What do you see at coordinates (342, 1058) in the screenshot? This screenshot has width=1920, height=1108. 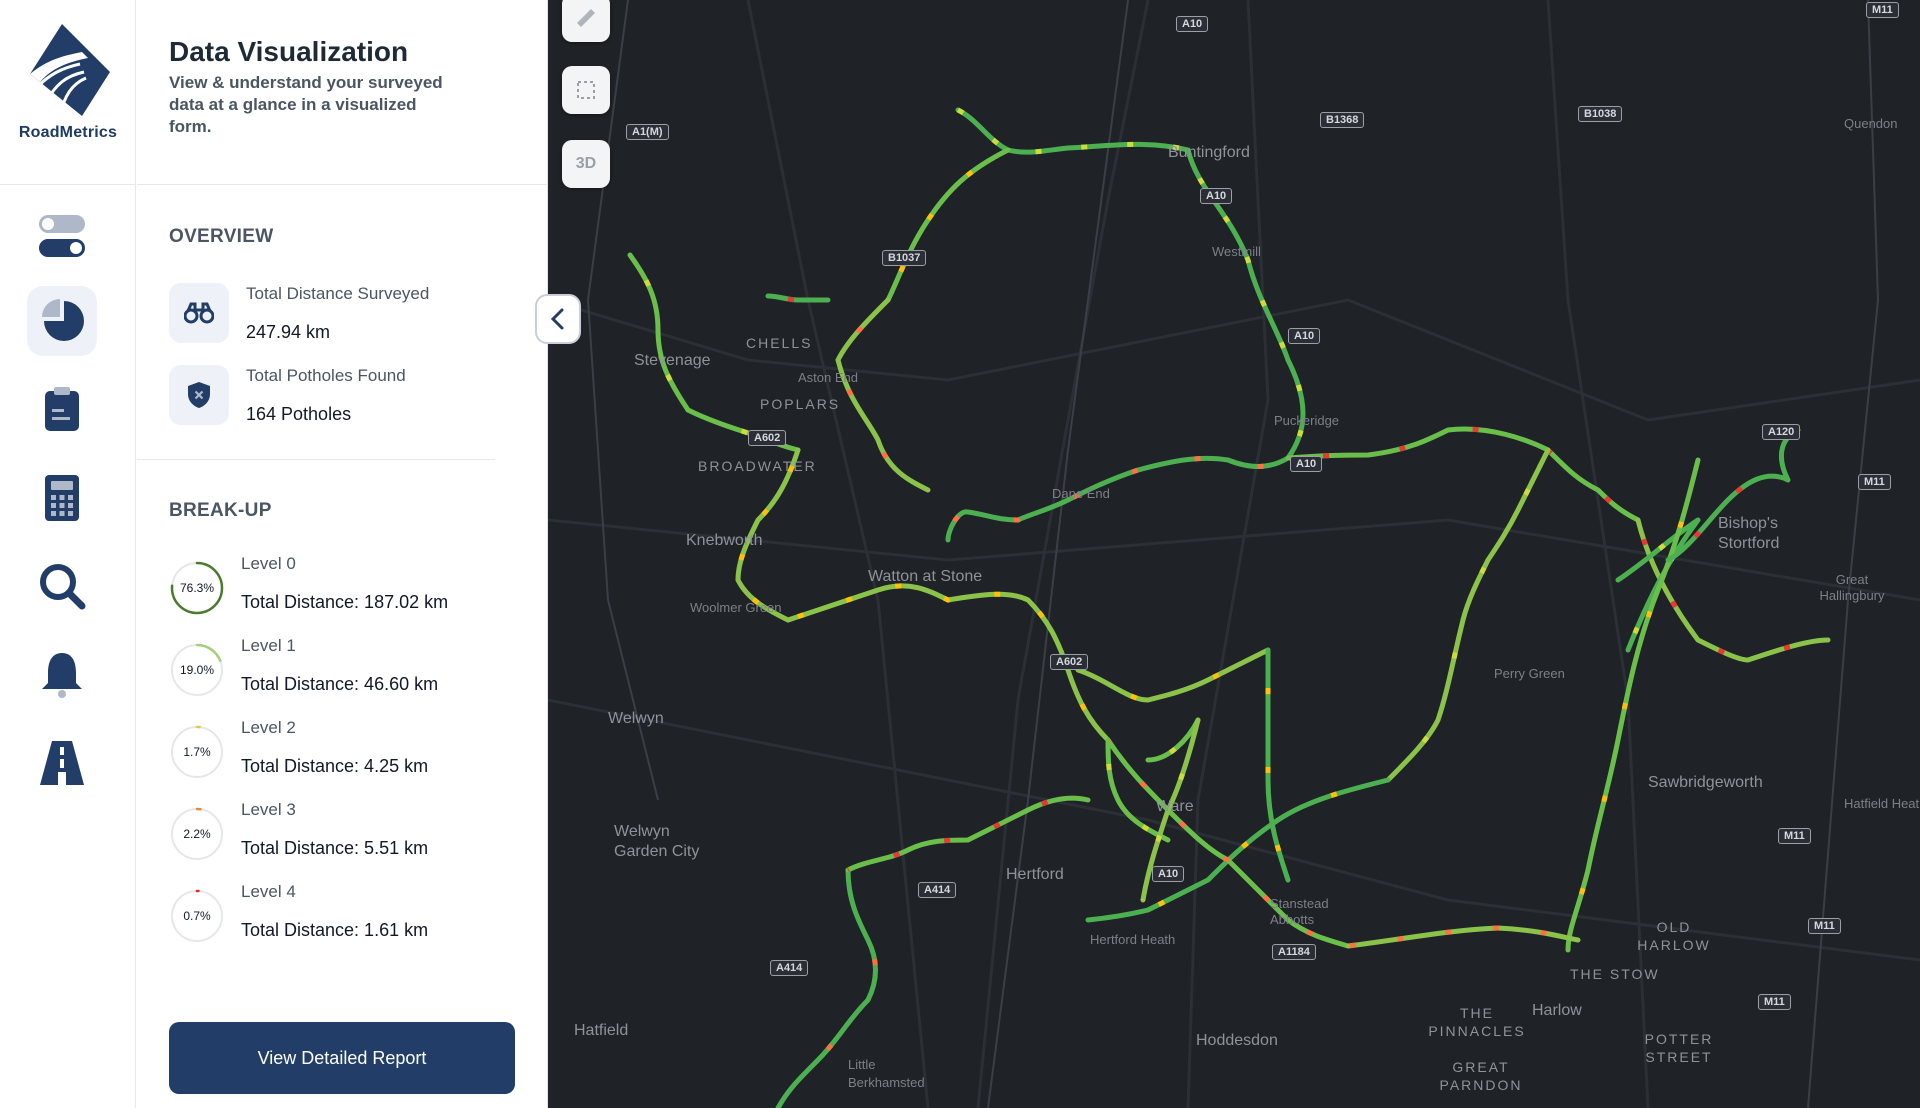 I see `view-report-button: View Detailed Report` at bounding box center [342, 1058].